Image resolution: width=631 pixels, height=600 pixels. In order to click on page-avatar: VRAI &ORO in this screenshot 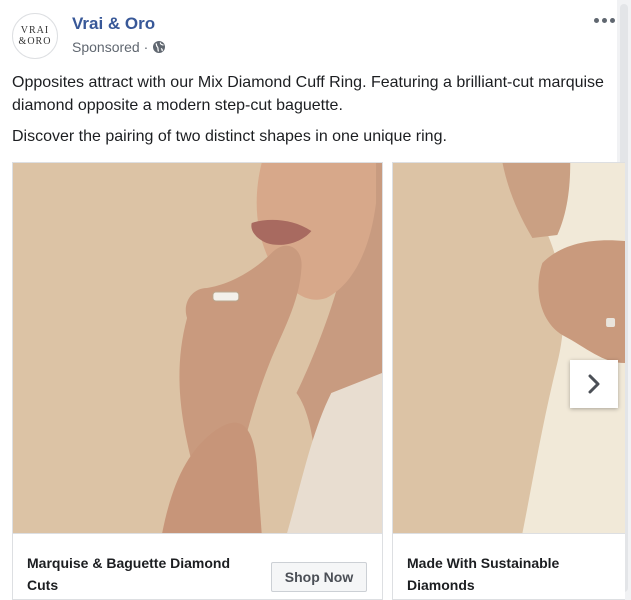, I will do `click(35, 36)`.